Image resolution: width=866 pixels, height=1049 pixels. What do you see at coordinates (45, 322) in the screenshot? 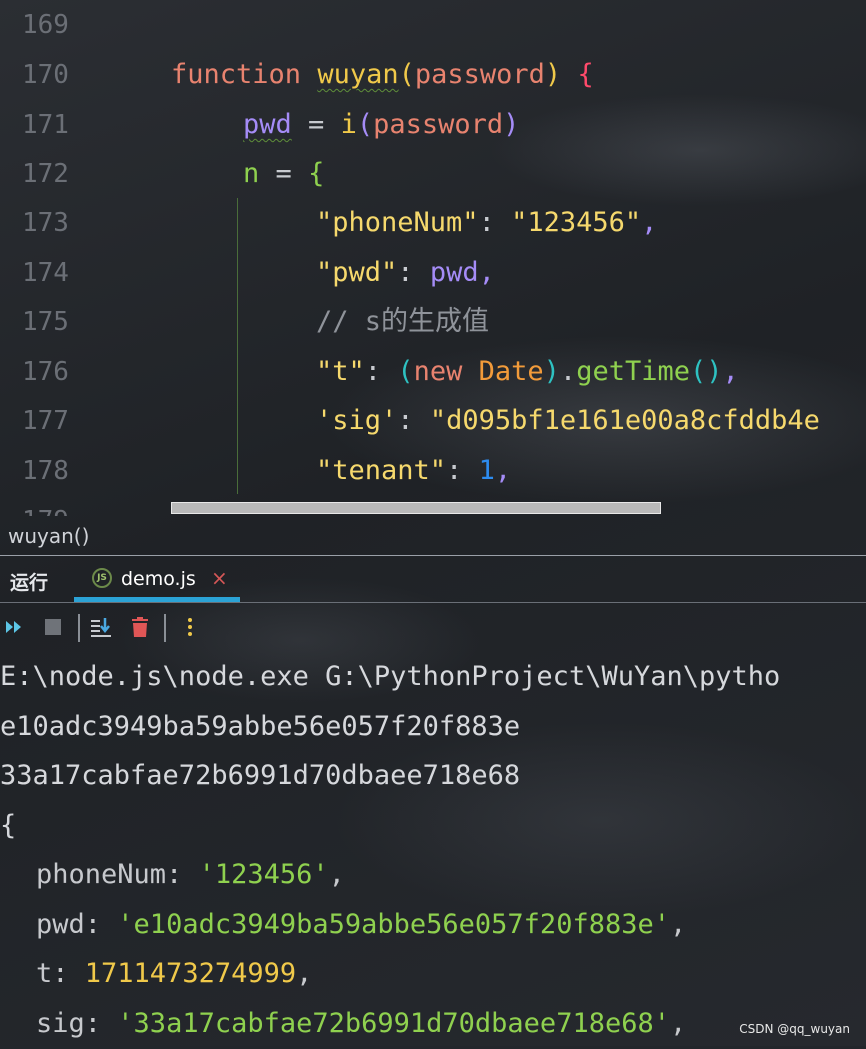
I see `line-number: 175` at bounding box center [45, 322].